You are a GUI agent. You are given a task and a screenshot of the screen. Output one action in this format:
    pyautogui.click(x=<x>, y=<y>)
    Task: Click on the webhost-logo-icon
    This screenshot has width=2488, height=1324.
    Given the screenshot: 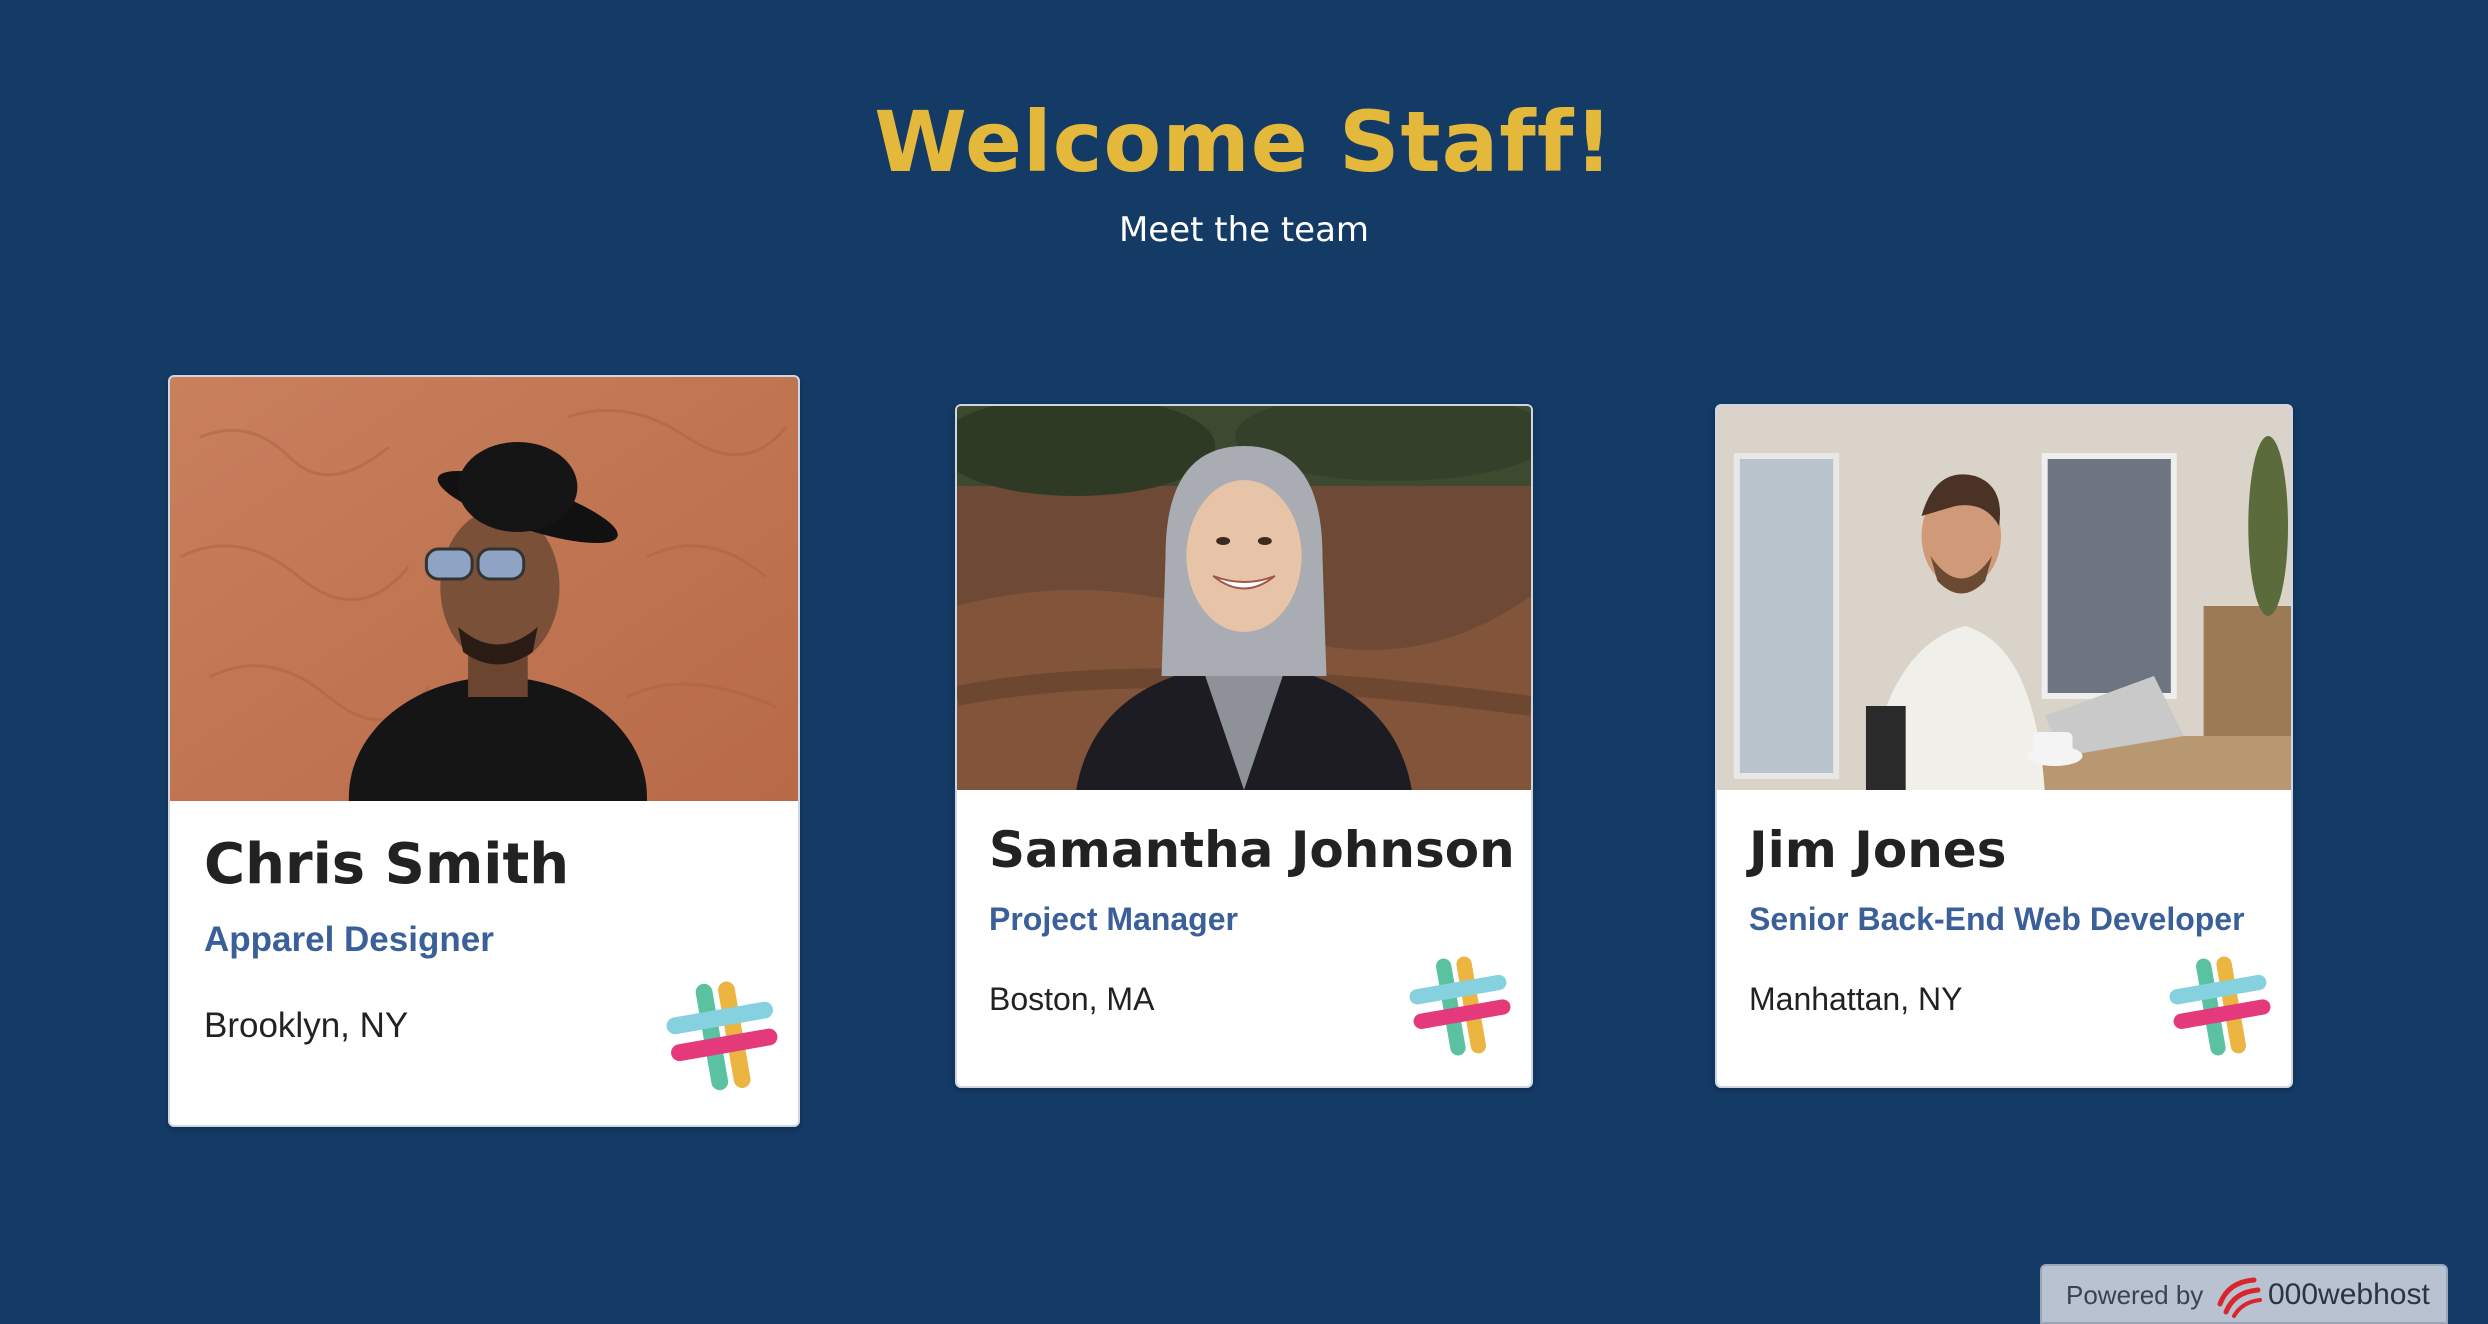 What is the action you would take?
    pyautogui.click(x=2238, y=1296)
    